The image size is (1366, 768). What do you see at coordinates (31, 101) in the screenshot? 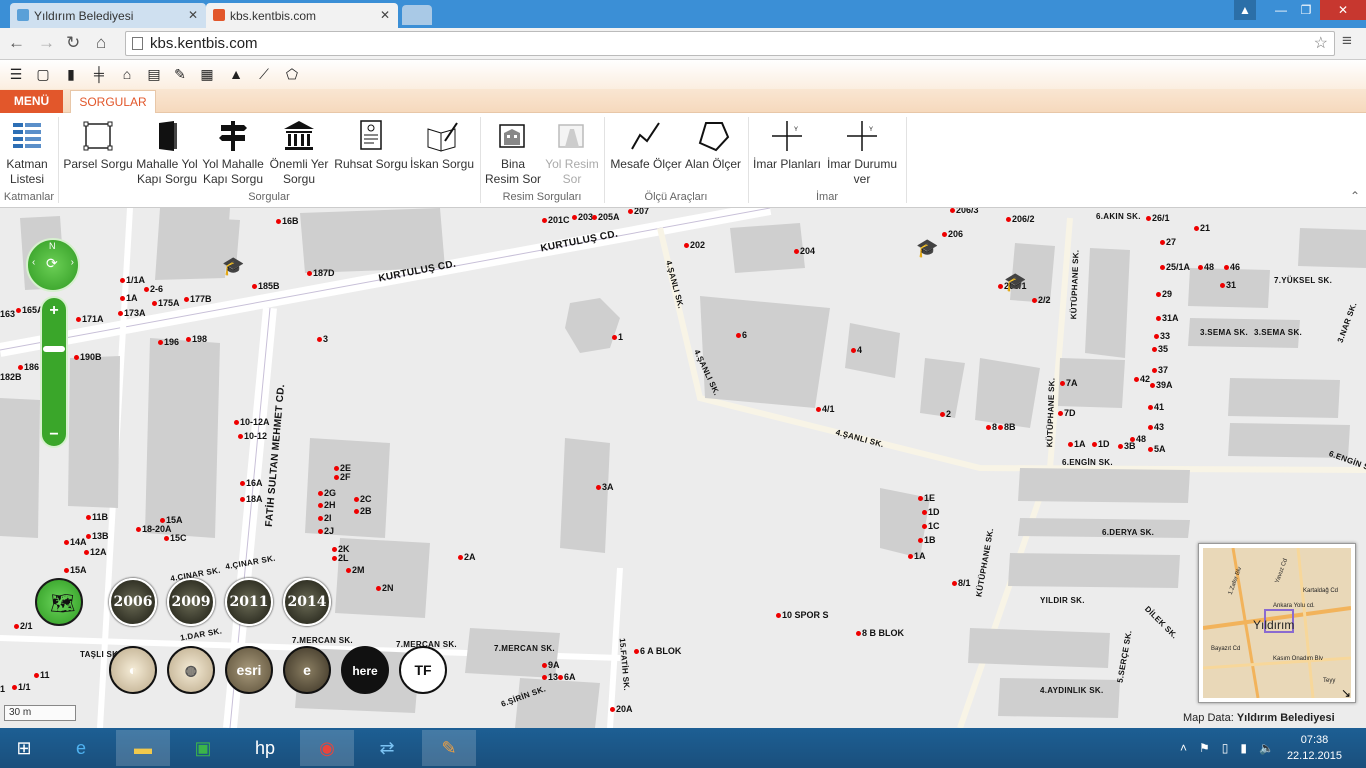
I see `menu-button: MENÜ` at bounding box center [31, 101].